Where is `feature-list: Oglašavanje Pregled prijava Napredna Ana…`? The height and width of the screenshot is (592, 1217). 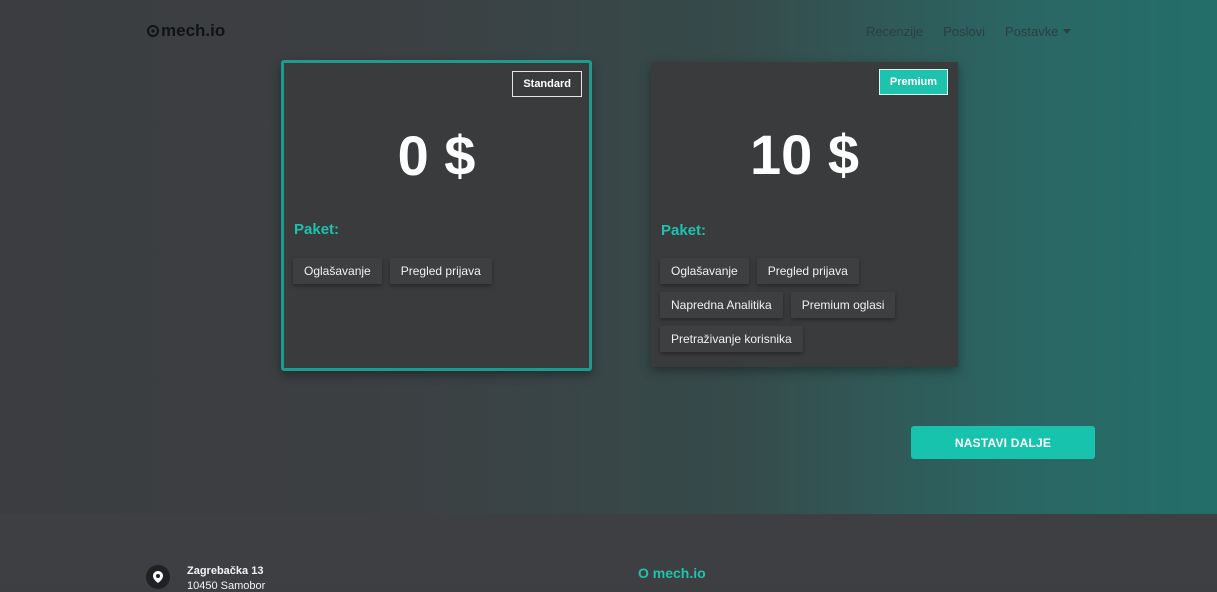
feature-list: Oglašavanje Pregled prijava Napredna Ana… is located at coordinates (800, 305).